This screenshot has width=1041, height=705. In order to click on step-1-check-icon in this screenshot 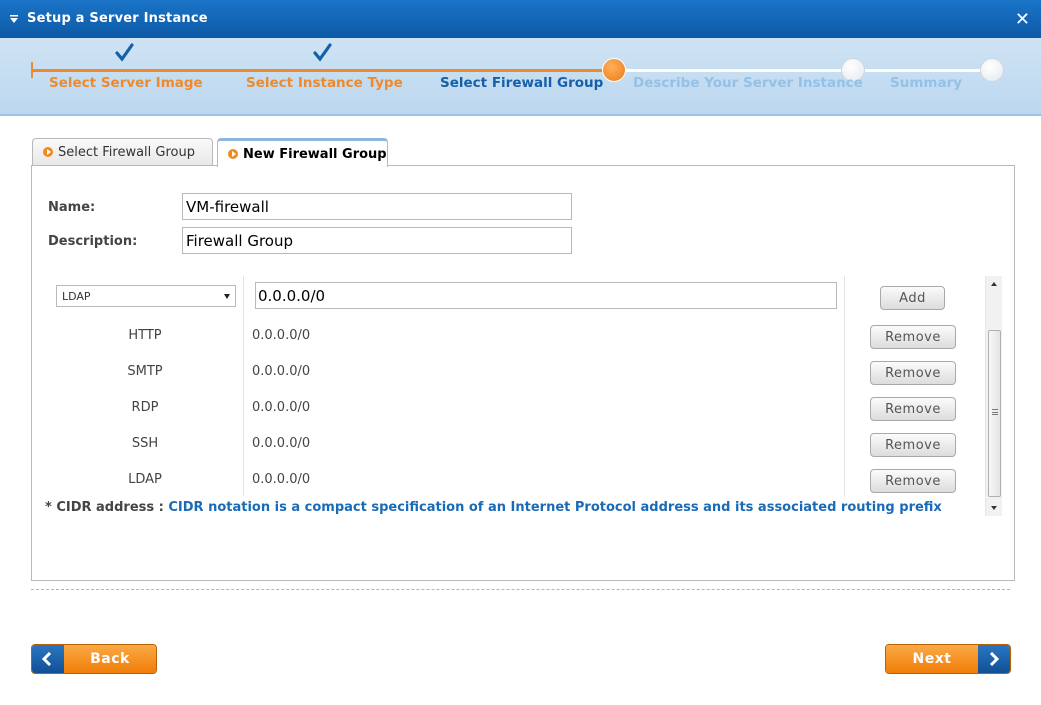, I will do `click(124, 52)`.